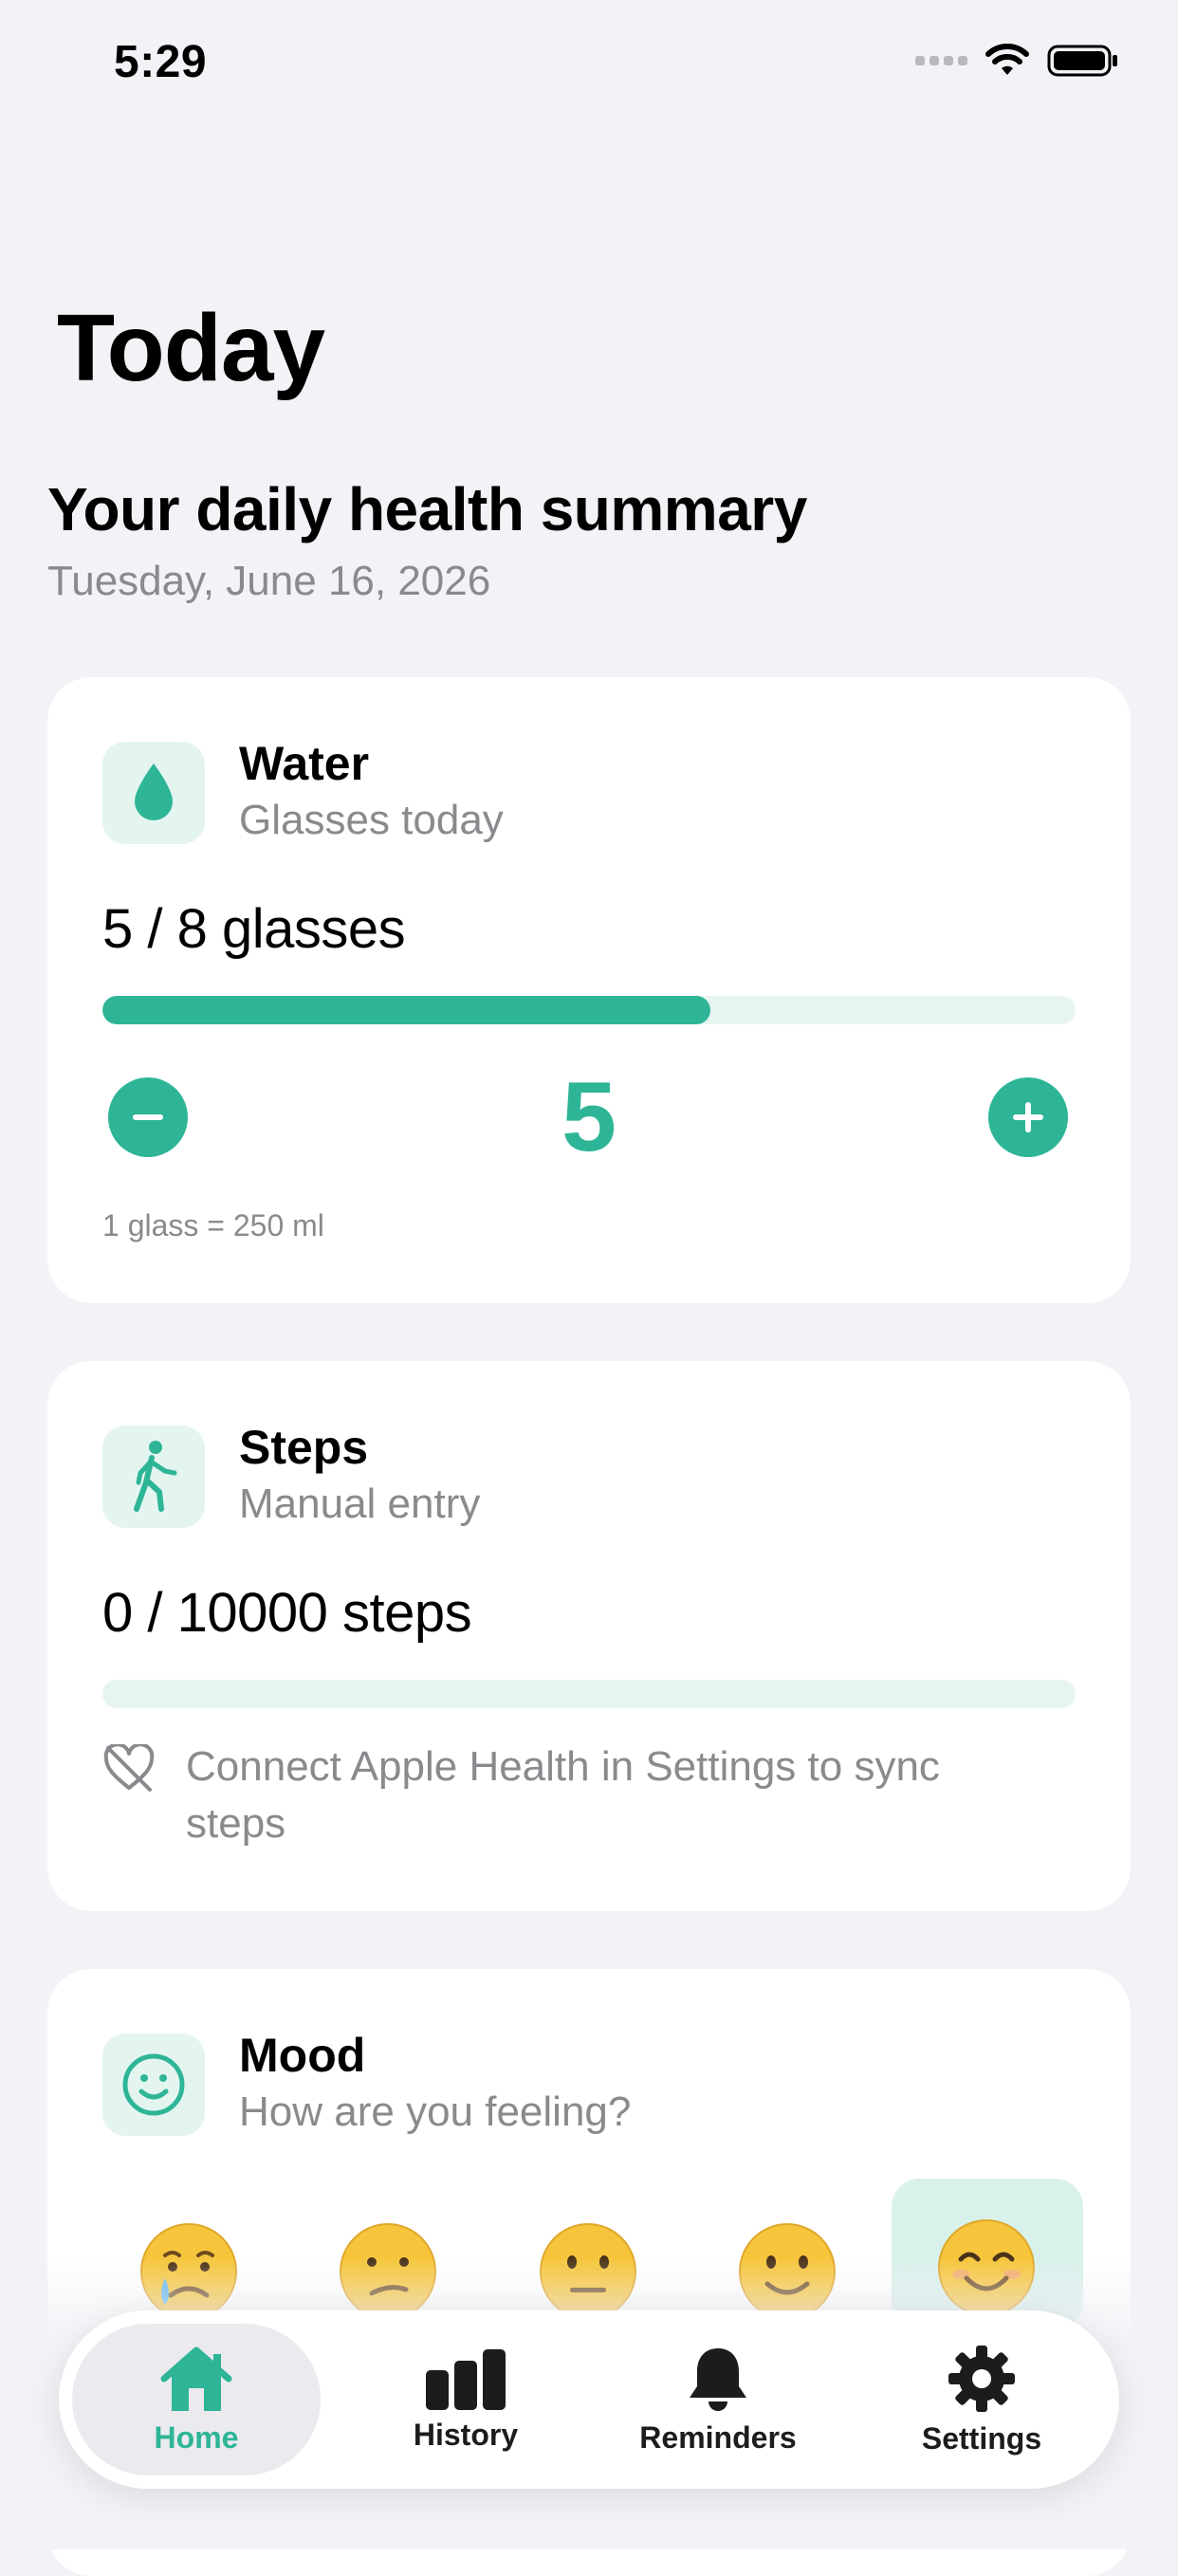 Image resolution: width=1178 pixels, height=2576 pixels. What do you see at coordinates (406, 1010) in the screenshot?
I see `water-progress-fill` at bounding box center [406, 1010].